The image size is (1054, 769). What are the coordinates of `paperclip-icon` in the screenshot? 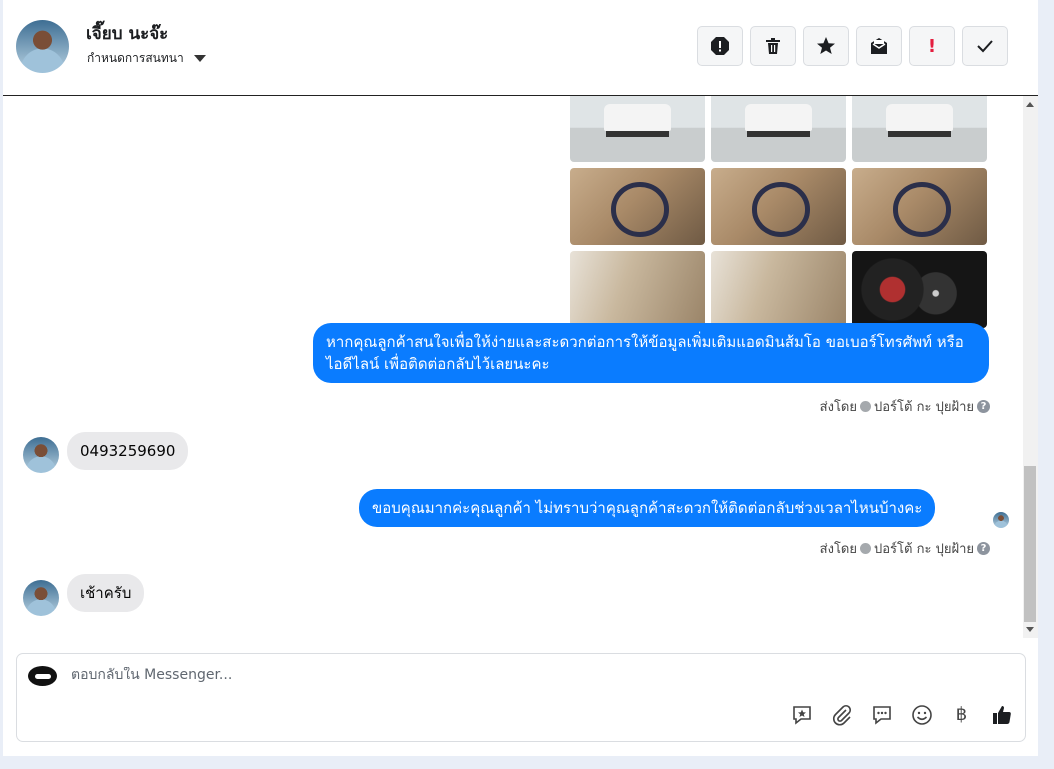 It's located at (841, 714).